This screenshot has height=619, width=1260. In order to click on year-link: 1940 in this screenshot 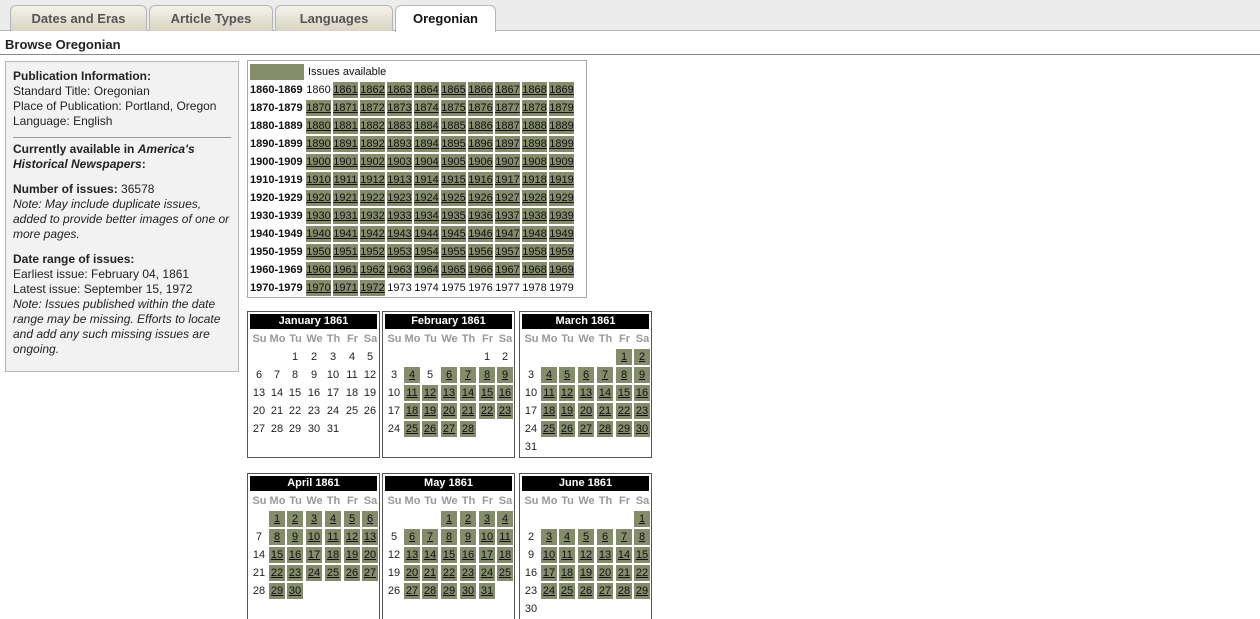, I will do `click(318, 234)`.